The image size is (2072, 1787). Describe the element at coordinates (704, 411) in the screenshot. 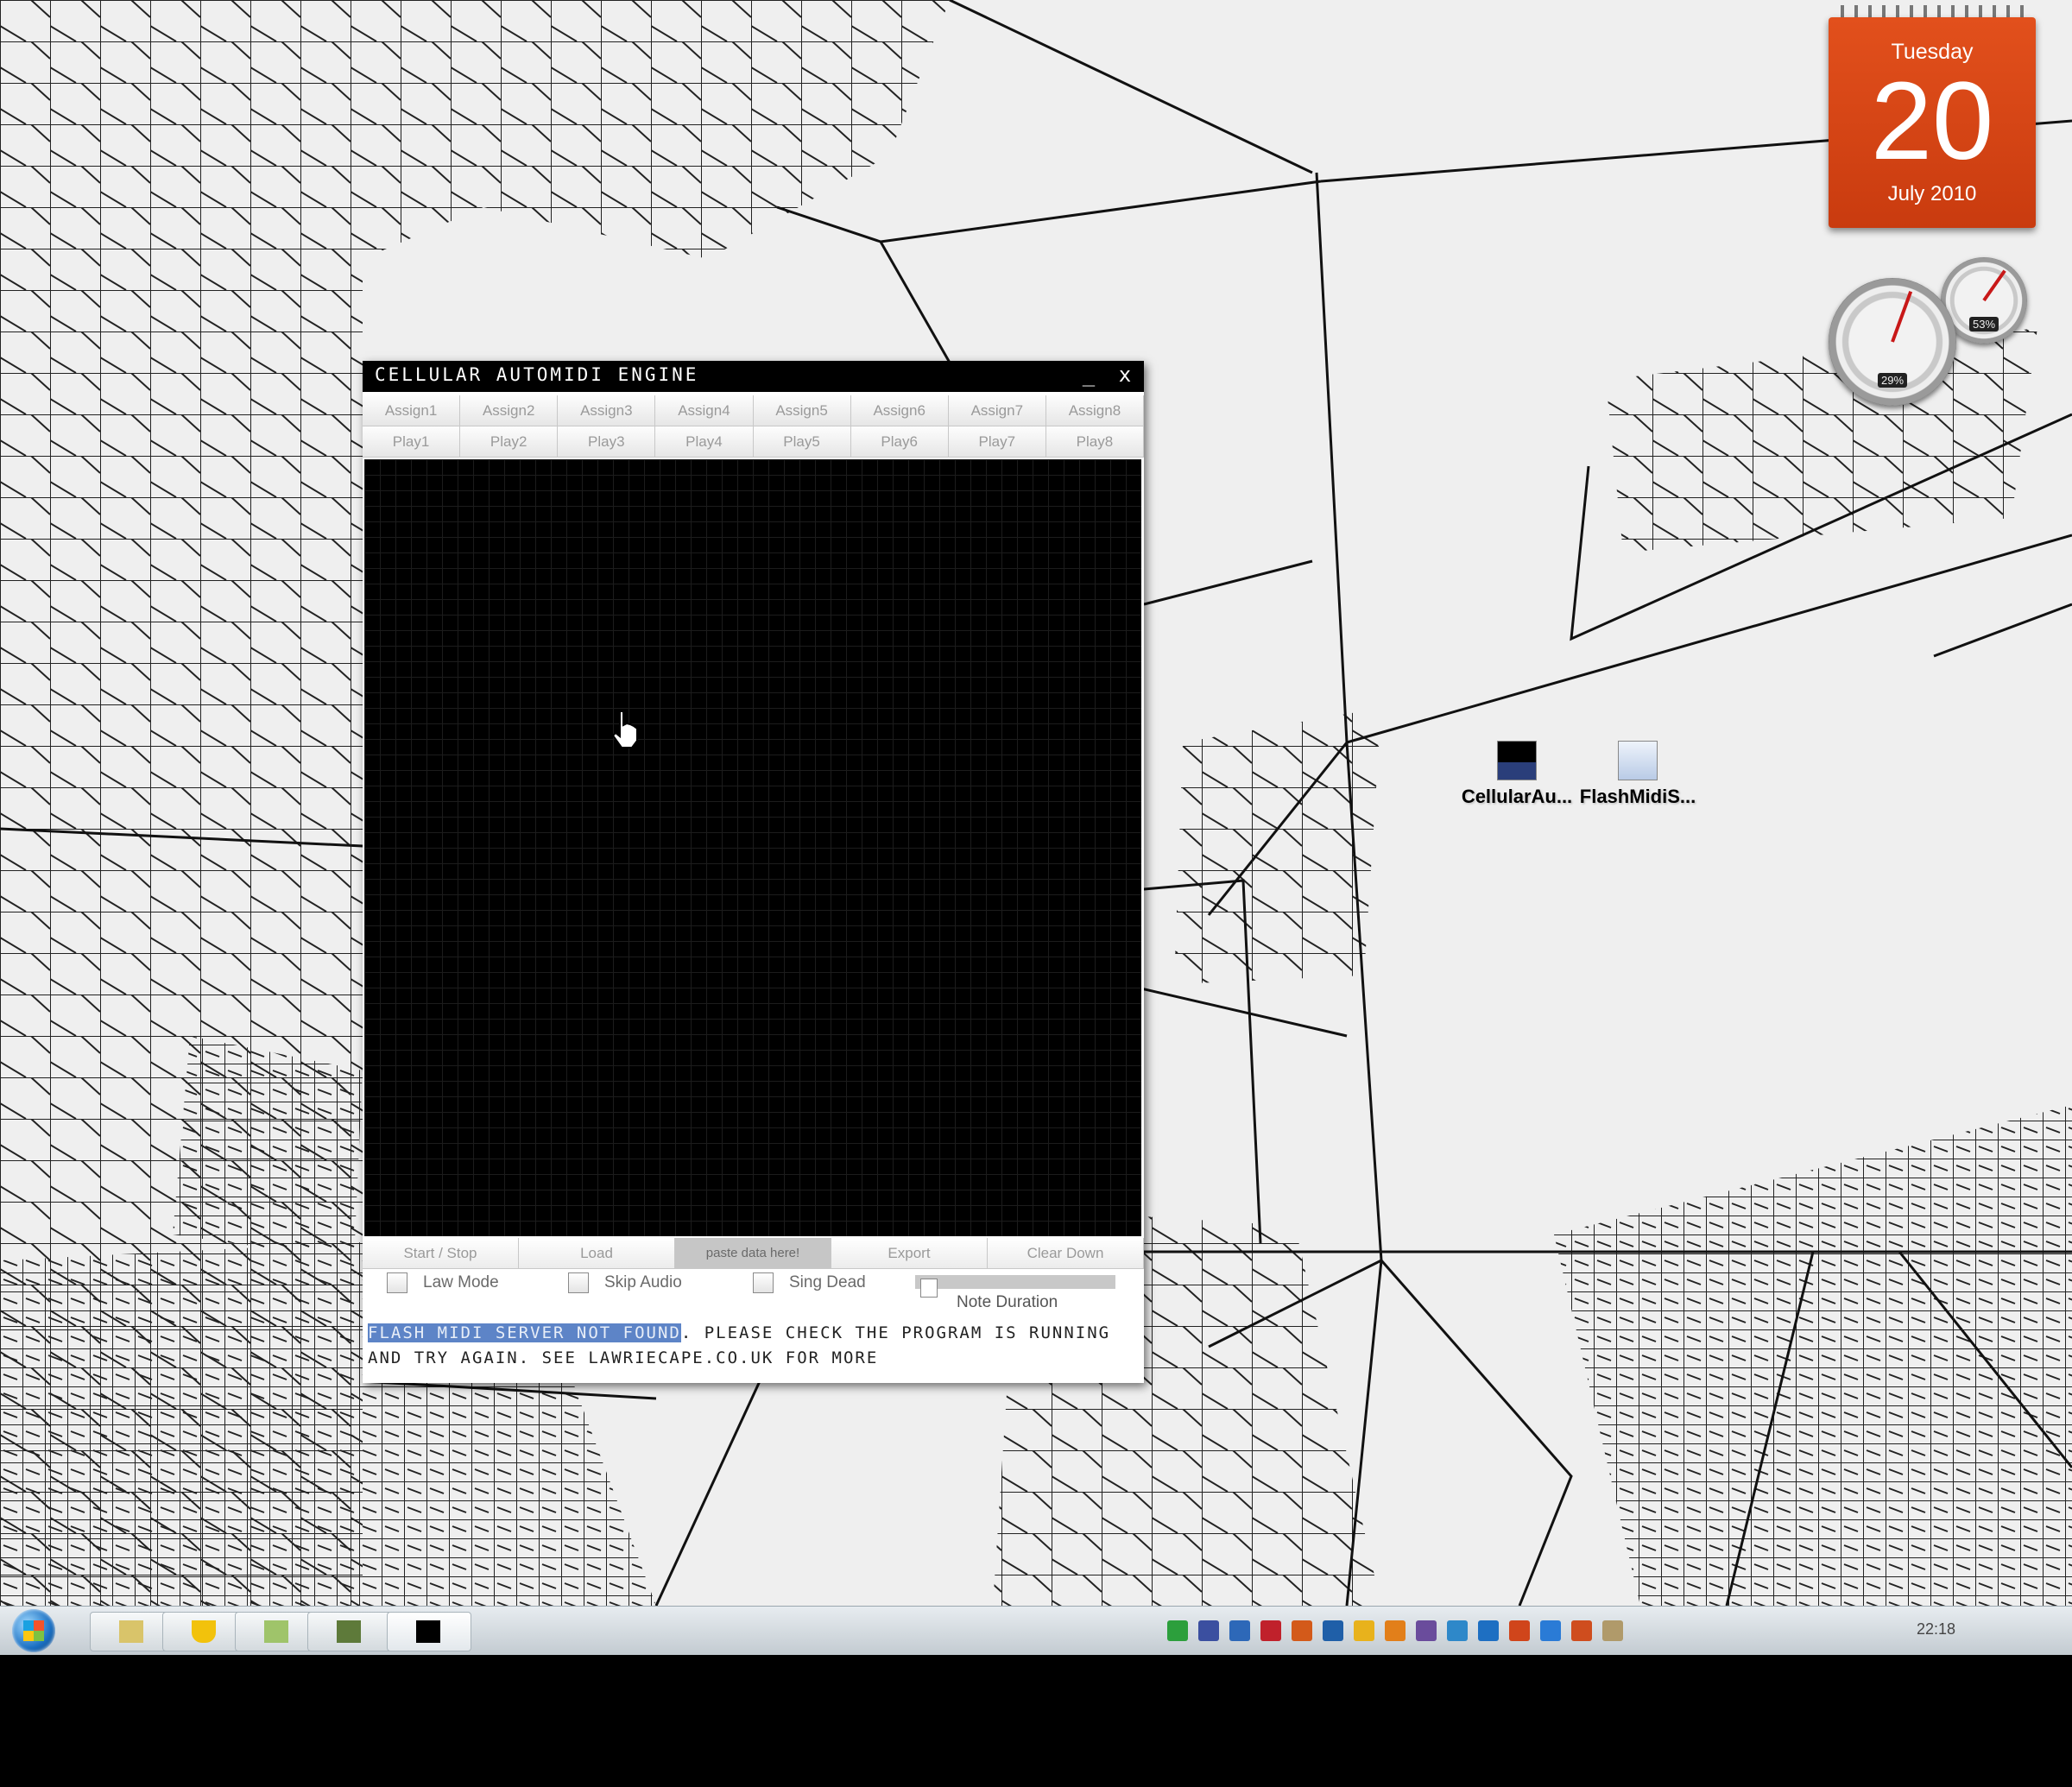

I see `assign4-button: Assign4` at that location.